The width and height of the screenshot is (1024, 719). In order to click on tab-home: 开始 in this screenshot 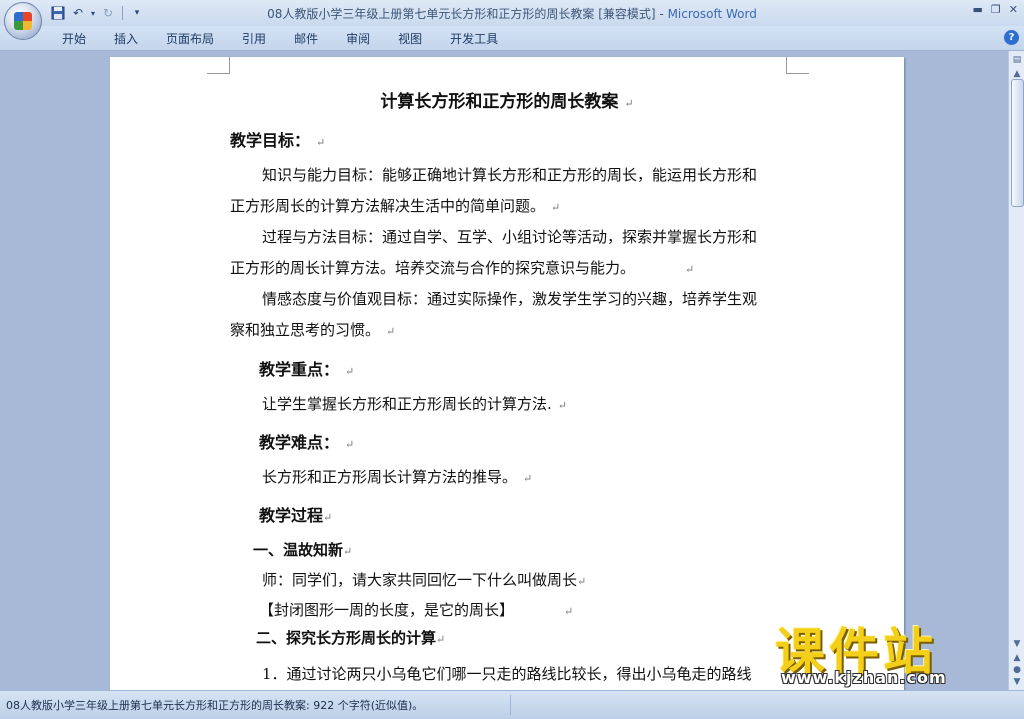, I will do `click(74, 39)`.